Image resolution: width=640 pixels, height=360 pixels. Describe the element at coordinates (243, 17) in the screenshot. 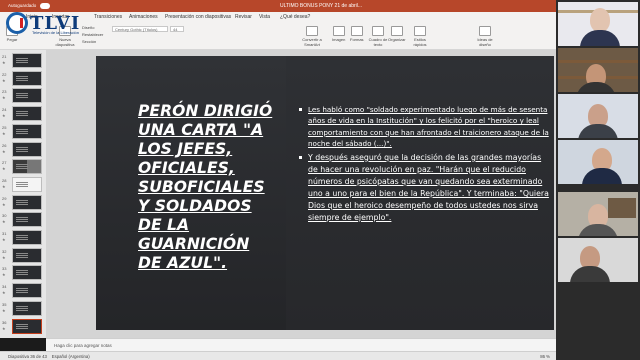

I see `tab-review: Revisar` at that location.